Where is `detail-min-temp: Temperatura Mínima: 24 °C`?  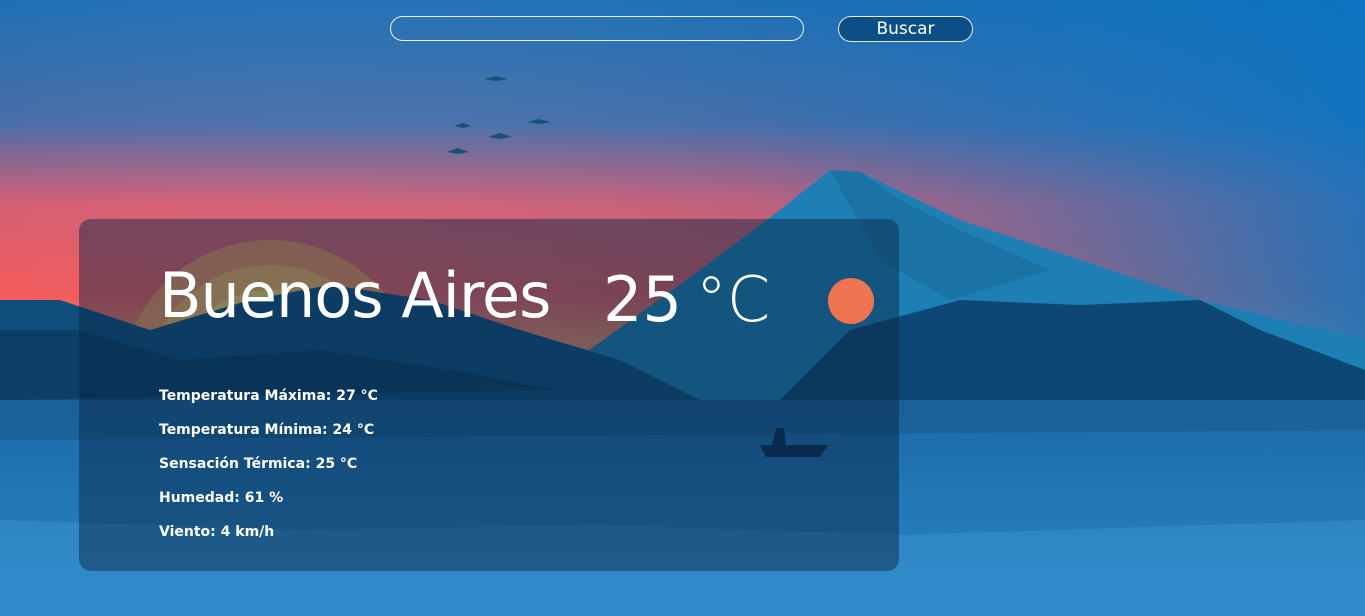
detail-min-temp: Temperatura Mínima: 24 °C is located at coordinates (268, 436).